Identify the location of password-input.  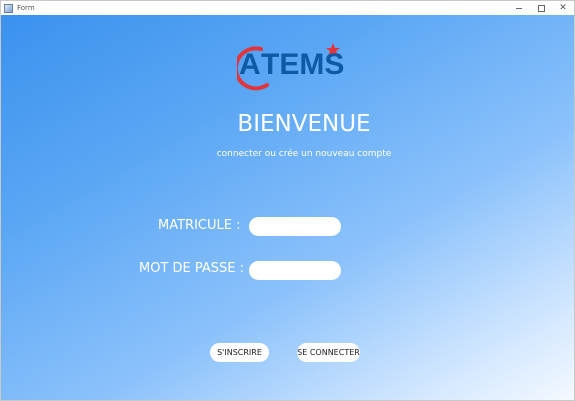
(295, 270).